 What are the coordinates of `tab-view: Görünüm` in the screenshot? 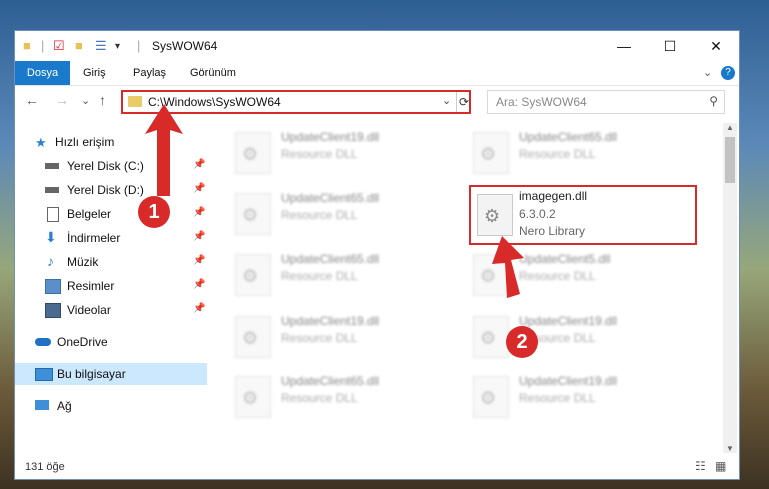 It's located at (213, 73).